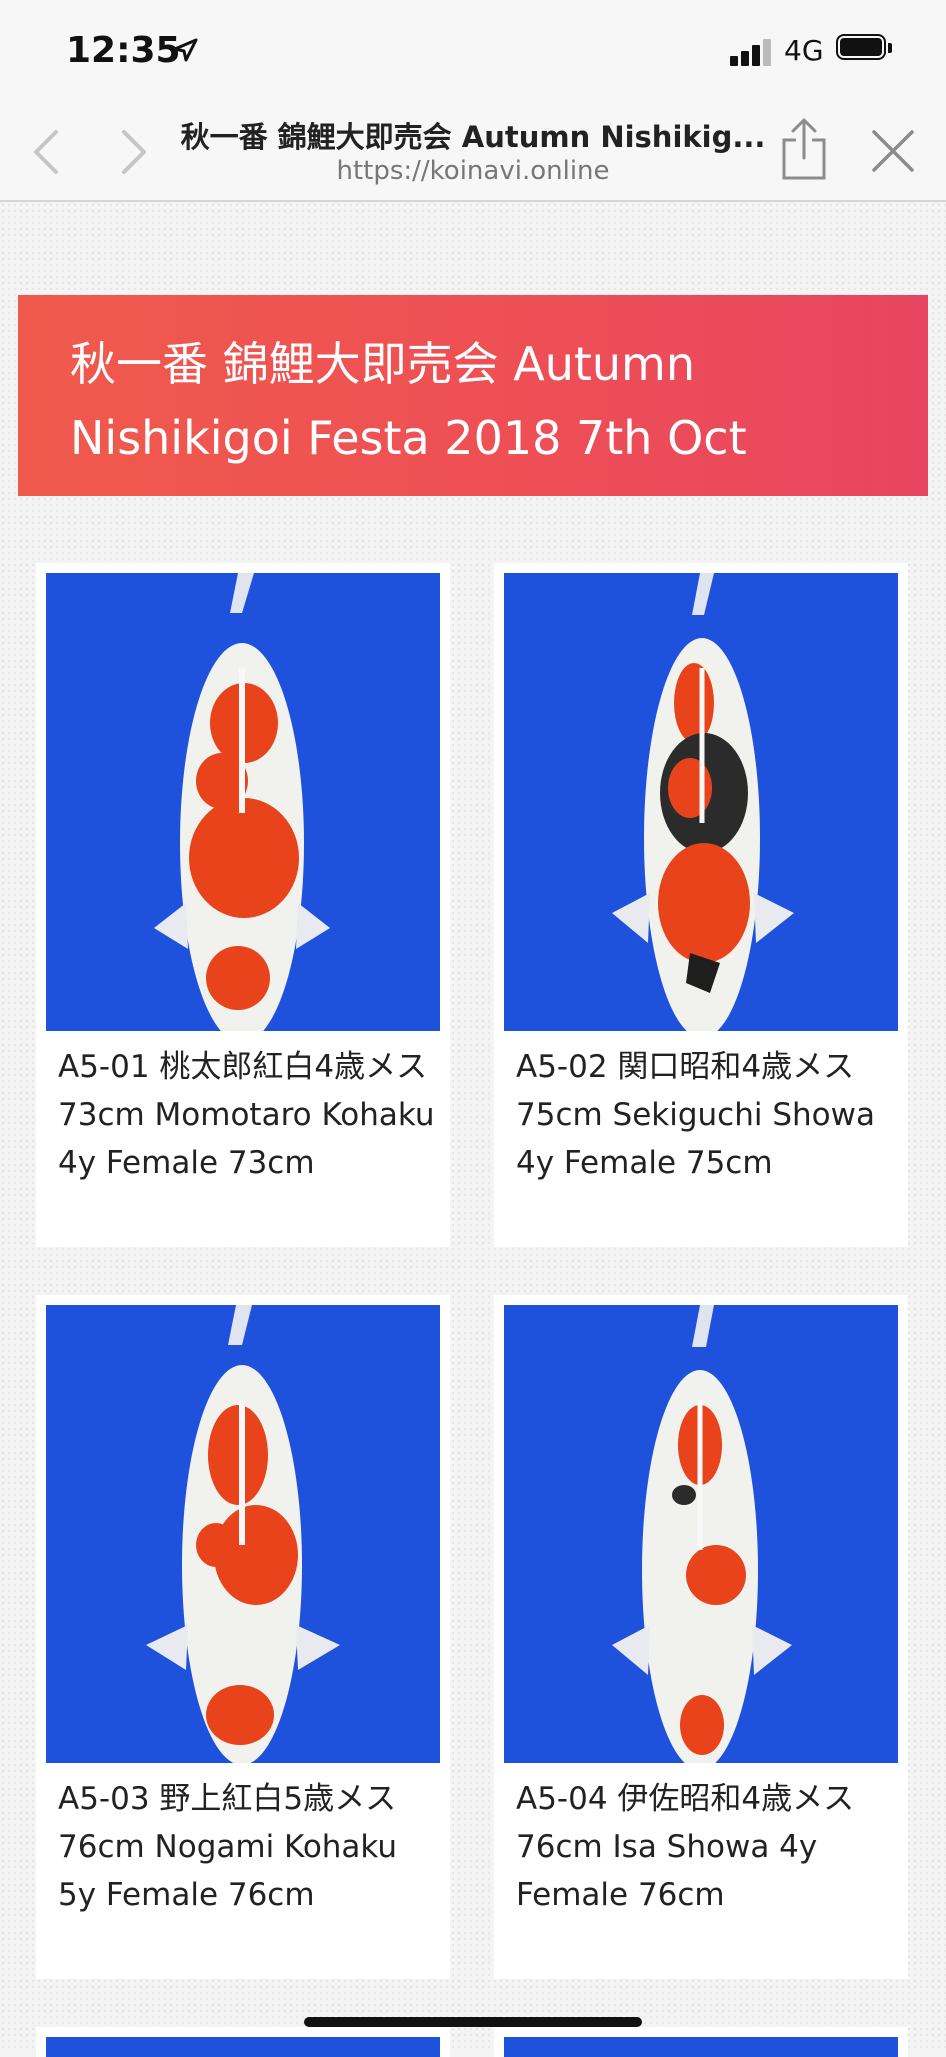 This screenshot has width=946, height=2057. I want to click on page-url: https://koinavi.online, so click(473, 171).